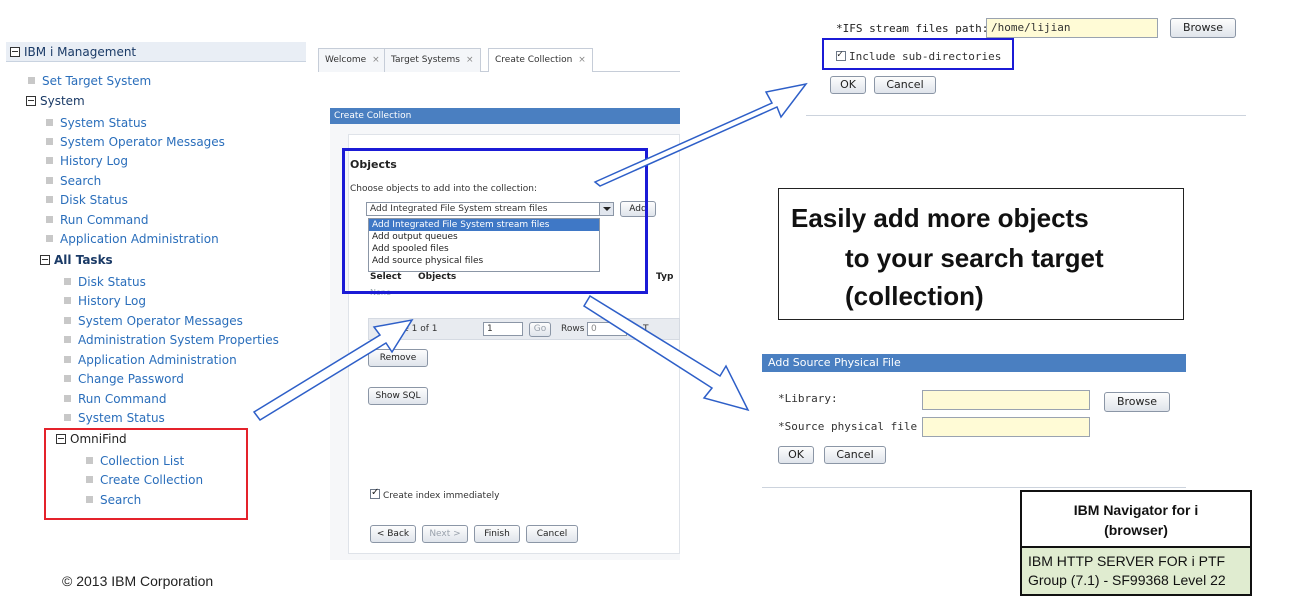 This screenshot has height=600, width=1289. I want to click on nav-item-label: All Tasks, so click(83, 260).